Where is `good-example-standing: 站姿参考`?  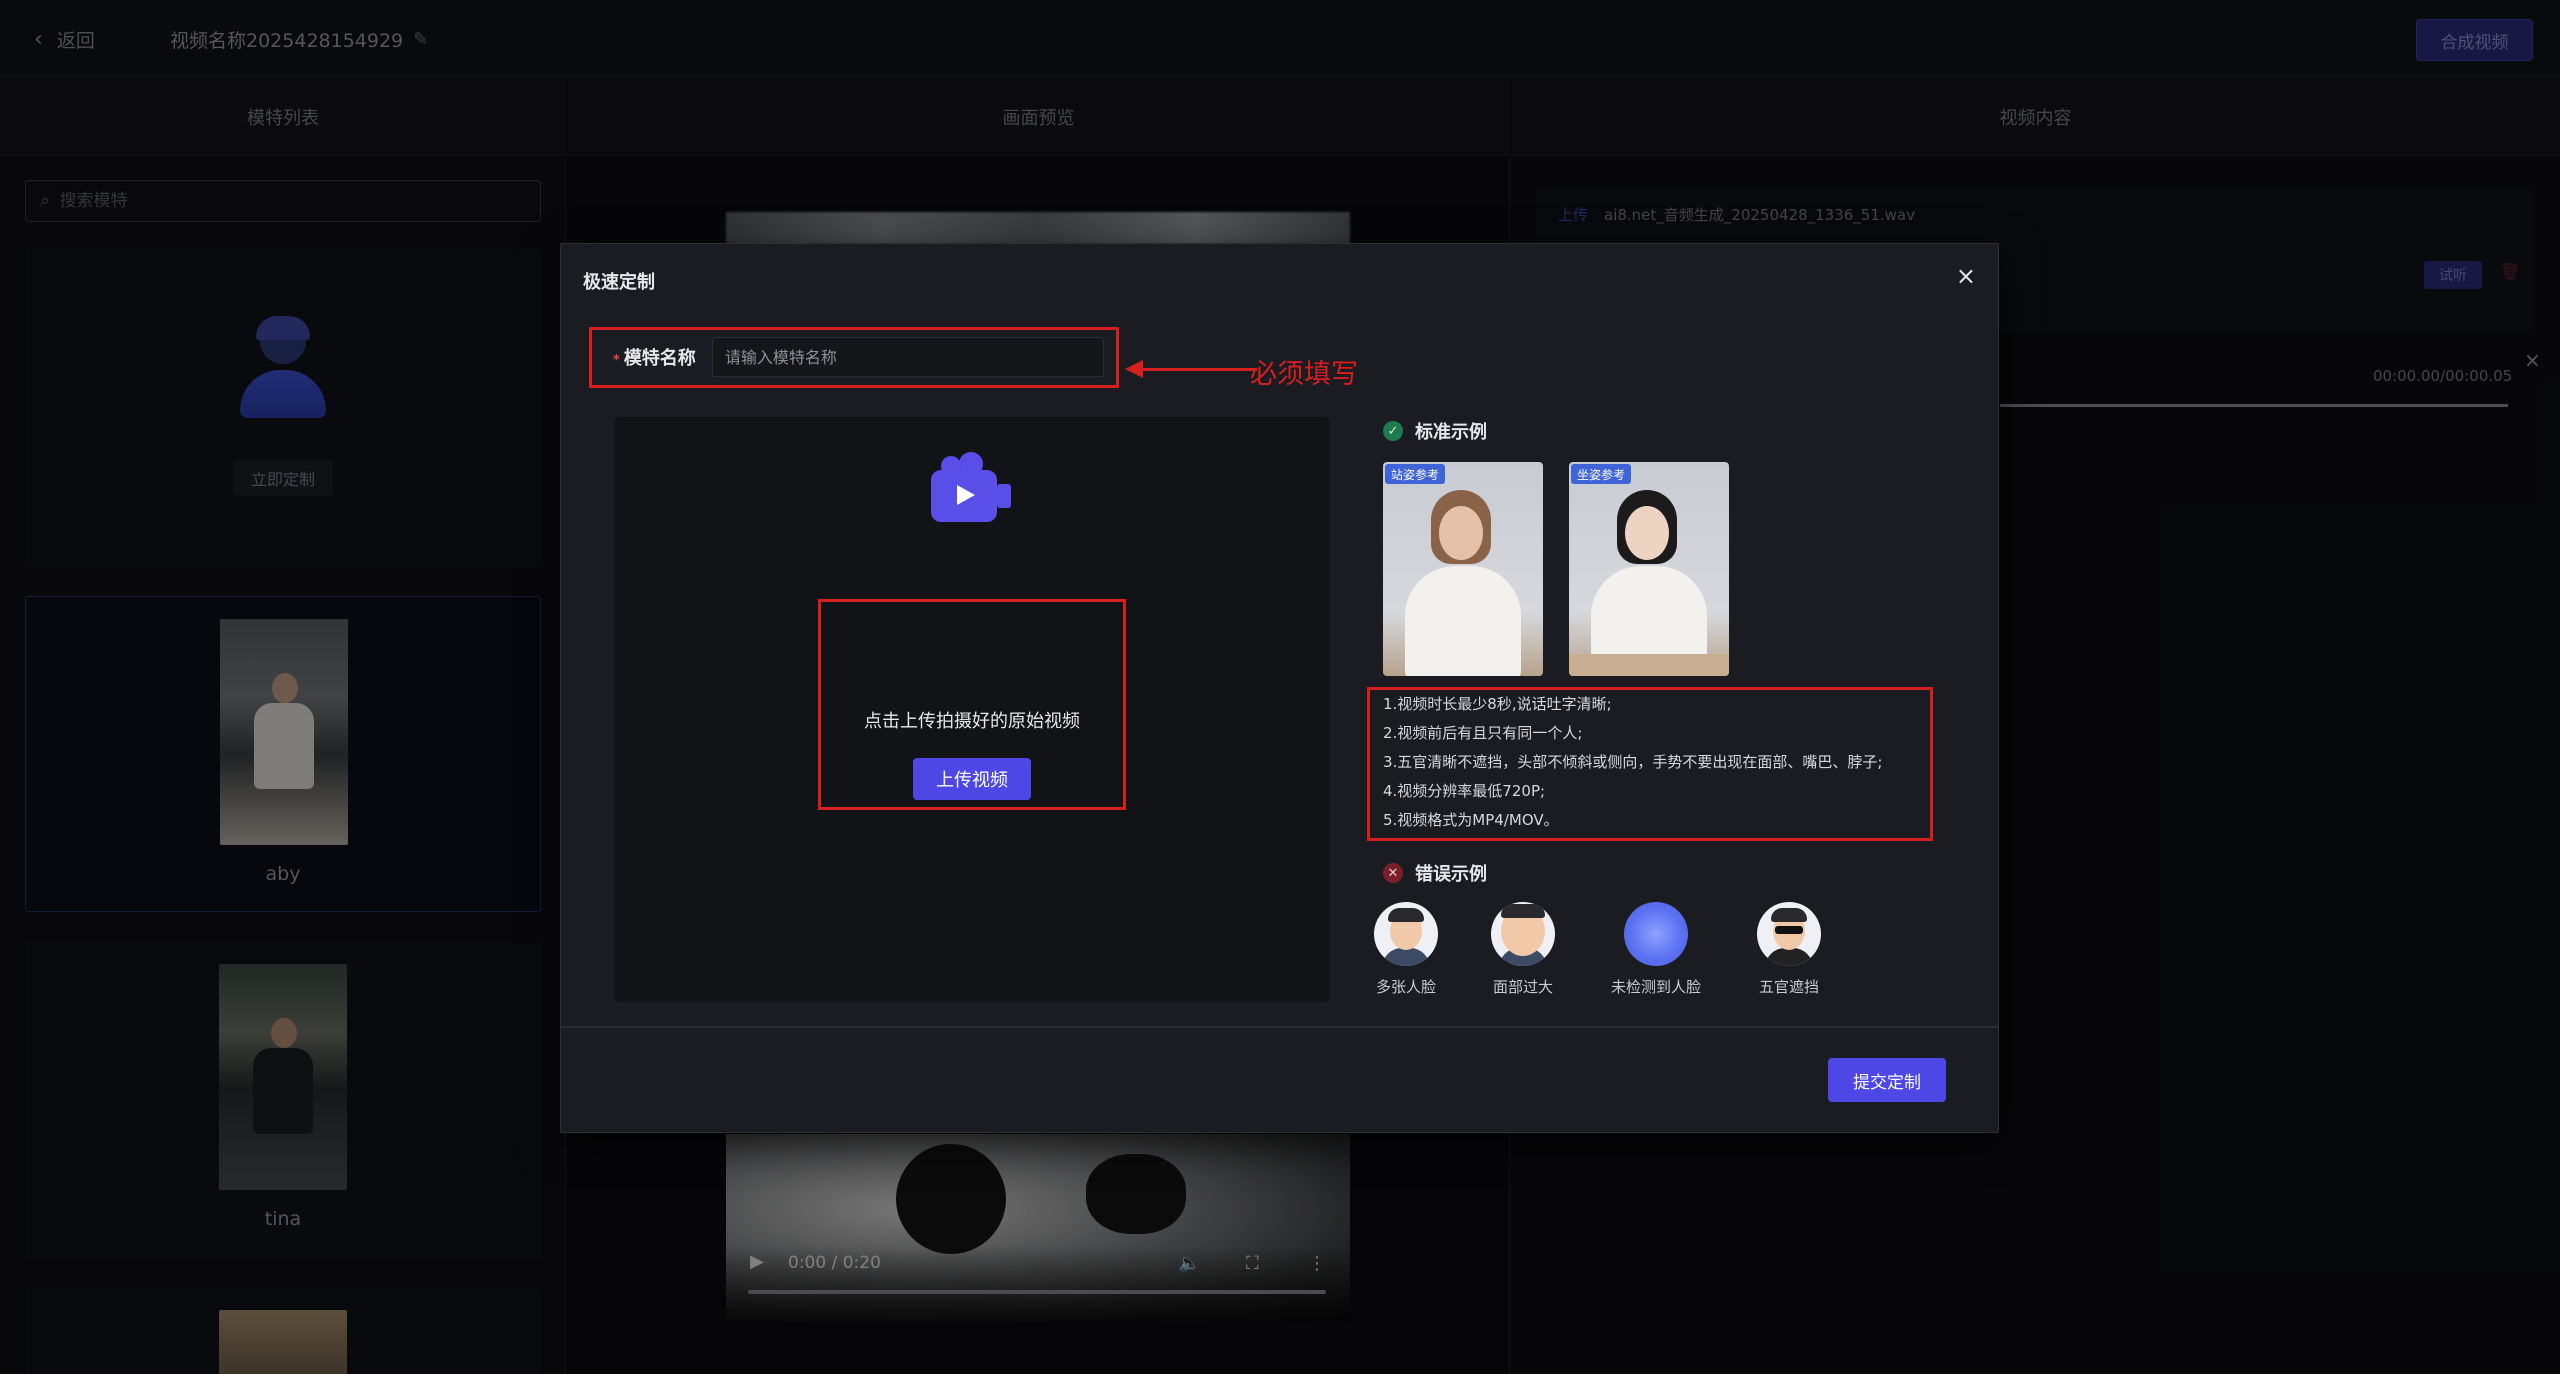 good-example-standing: 站姿参考 is located at coordinates (1463, 569).